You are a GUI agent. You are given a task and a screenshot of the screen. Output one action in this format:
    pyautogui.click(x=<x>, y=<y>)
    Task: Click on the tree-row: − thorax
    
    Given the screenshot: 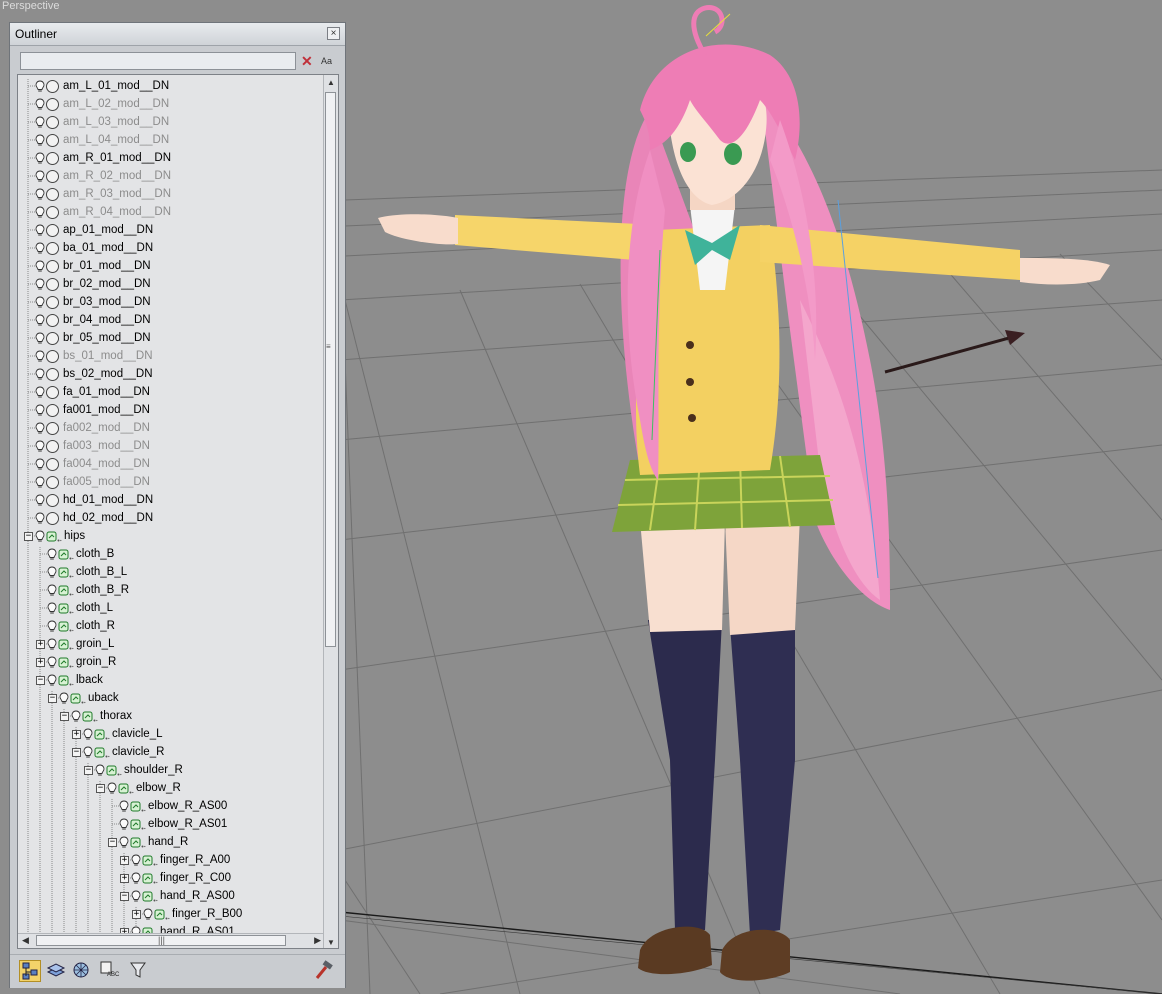 What is the action you would take?
    pyautogui.click(x=96, y=716)
    